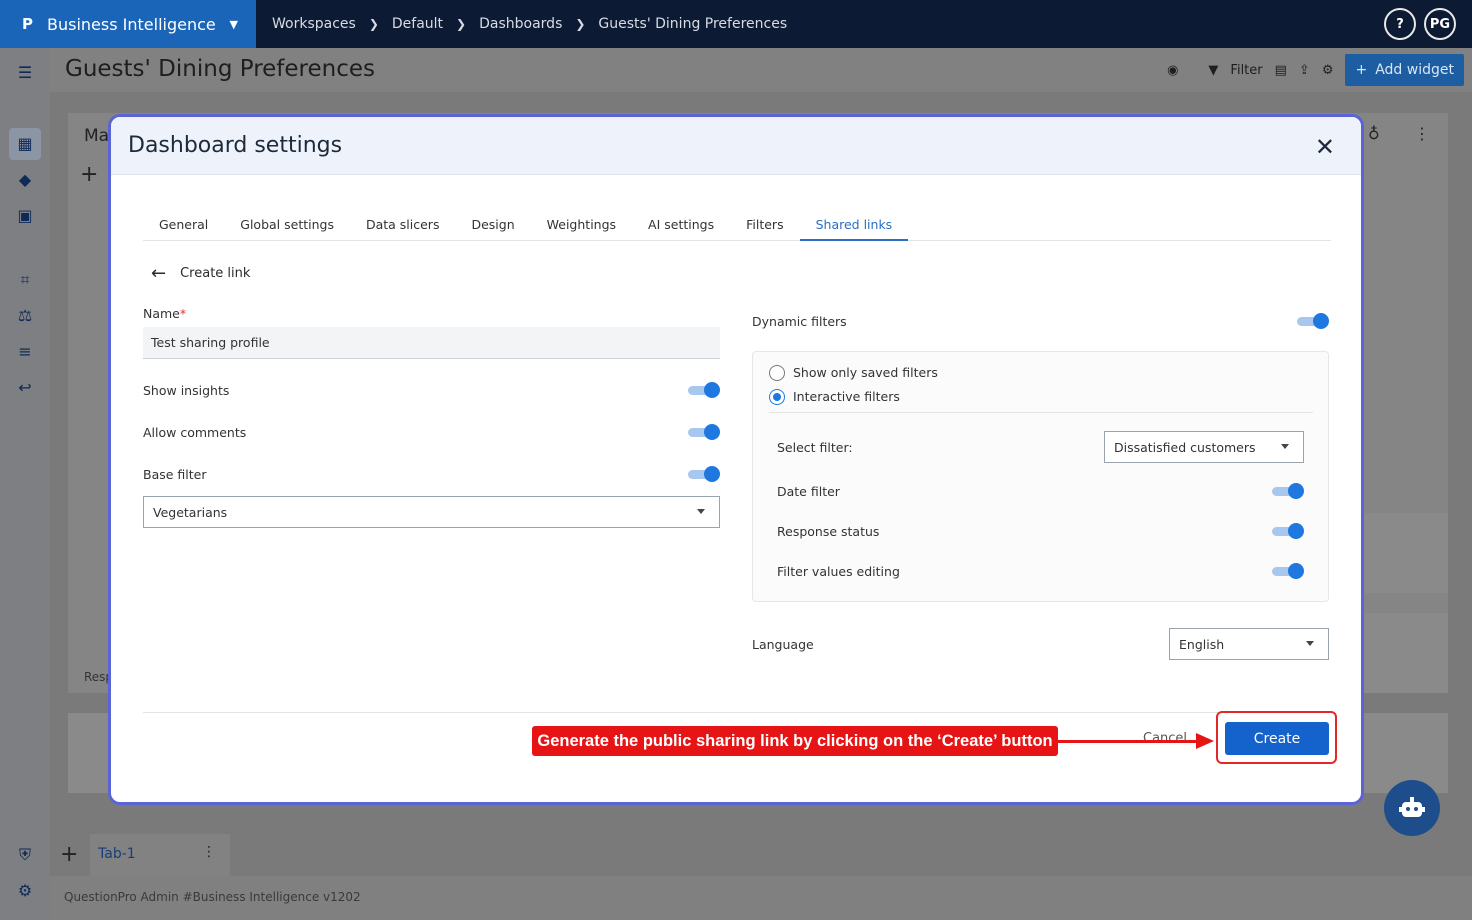  What do you see at coordinates (117, 854) in the screenshot?
I see `tab-label: Tab-1` at bounding box center [117, 854].